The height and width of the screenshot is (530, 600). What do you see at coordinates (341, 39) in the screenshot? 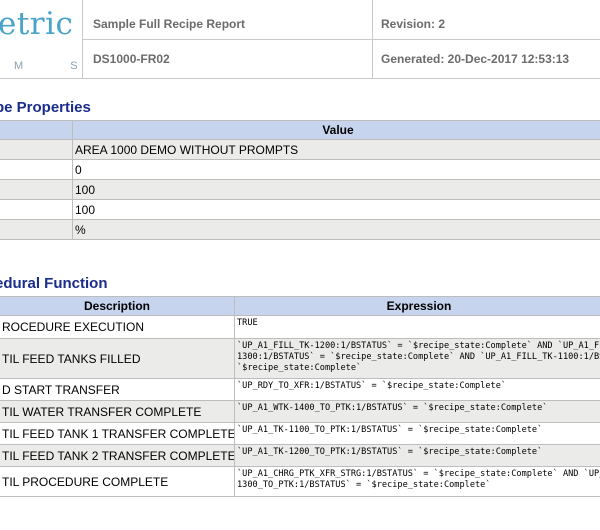
I see `header-divider-horizontal` at bounding box center [341, 39].